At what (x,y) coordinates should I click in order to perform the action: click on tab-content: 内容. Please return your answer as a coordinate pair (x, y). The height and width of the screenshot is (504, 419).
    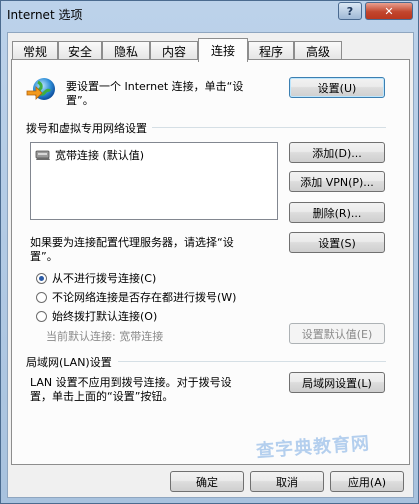
    Looking at the image, I should click on (174, 50).